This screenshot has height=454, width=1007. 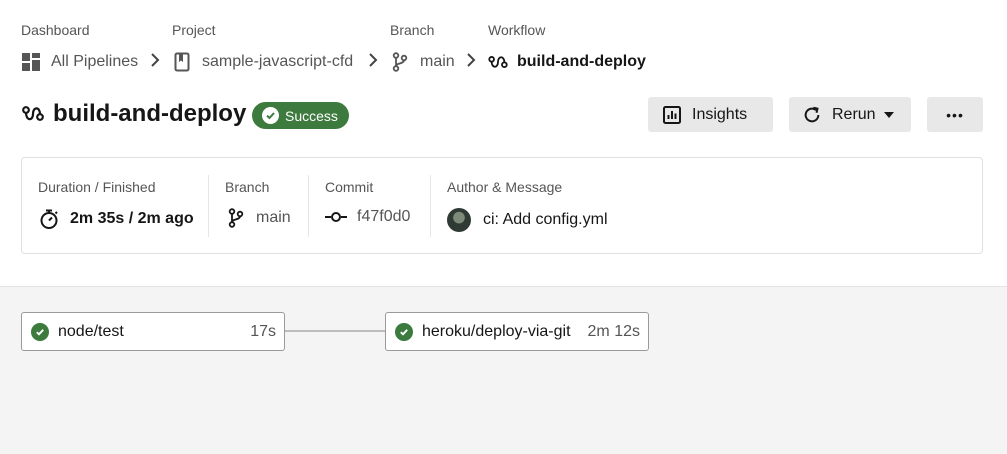 I want to click on more-options-icon: •••, so click(x=955, y=114).